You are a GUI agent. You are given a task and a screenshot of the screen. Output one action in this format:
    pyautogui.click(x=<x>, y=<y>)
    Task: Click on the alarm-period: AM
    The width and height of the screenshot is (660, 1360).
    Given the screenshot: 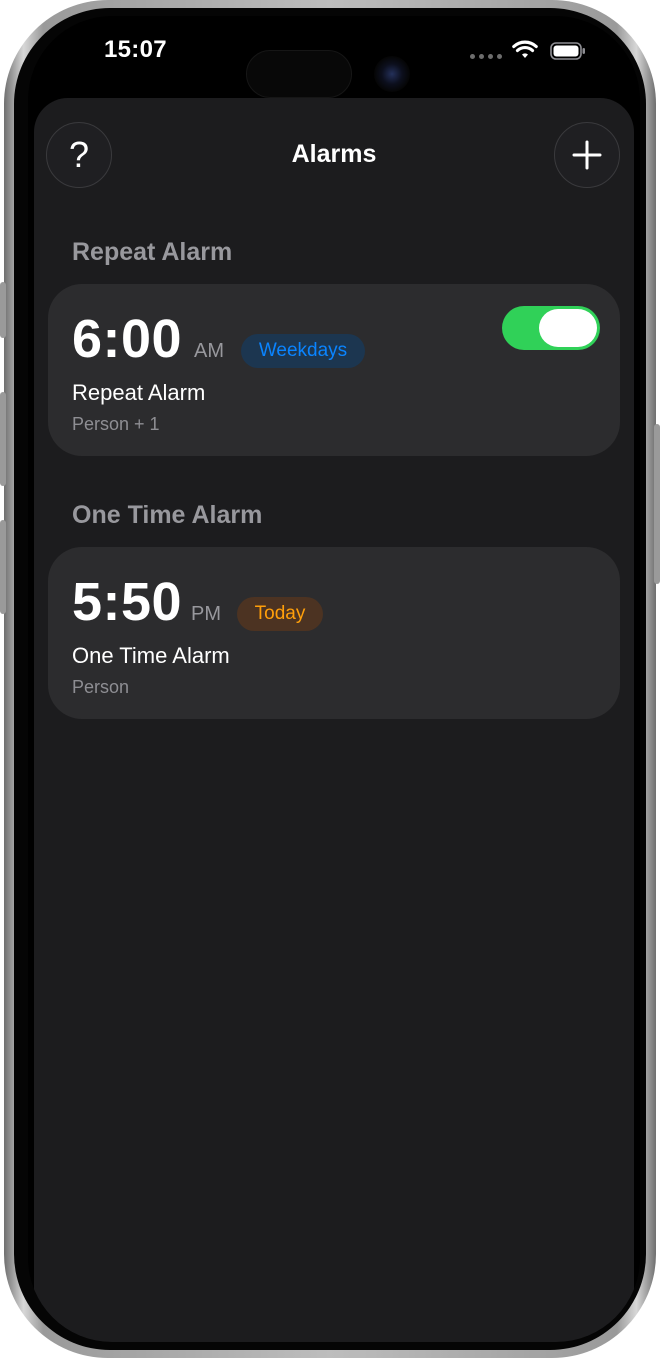 What is the action you would take?
    pyautogui.click(x=209, y=351)
    